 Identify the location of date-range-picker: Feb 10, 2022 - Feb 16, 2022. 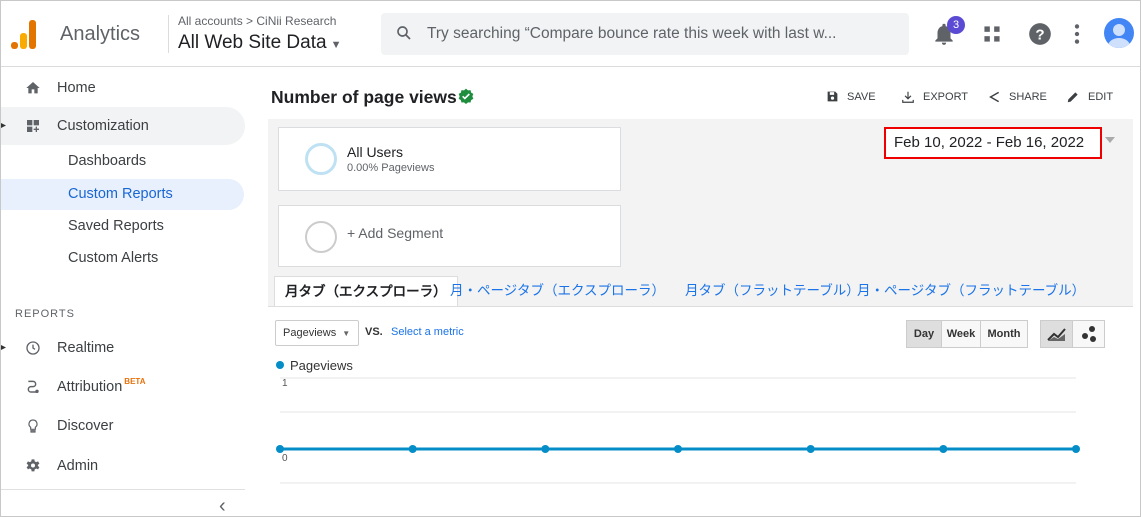
(993, 143).